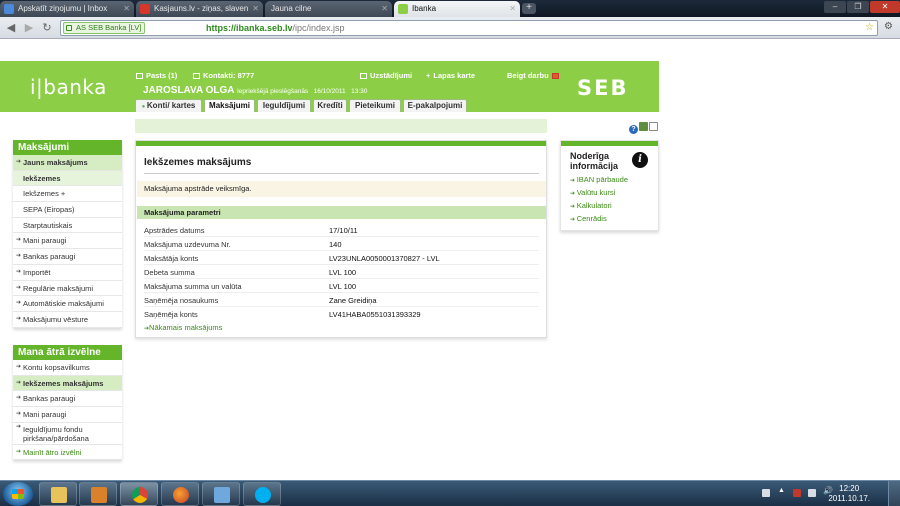  I want to click on tab-applications: Pieteikumi, so click(375, 105).